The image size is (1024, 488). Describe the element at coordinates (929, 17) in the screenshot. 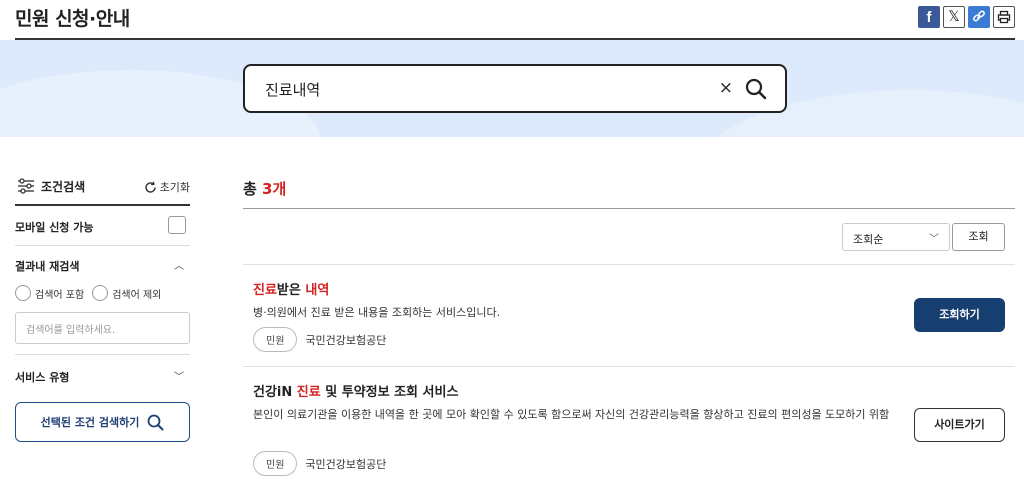

I see `facebook-icon: f` at that location.